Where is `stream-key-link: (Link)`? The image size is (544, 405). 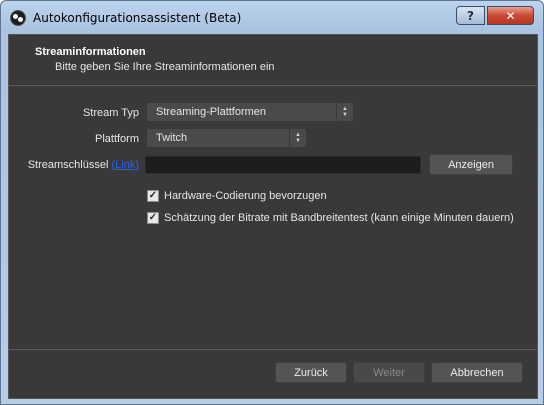 stream-key-link: (Link) is located at coordinates (125, 165).